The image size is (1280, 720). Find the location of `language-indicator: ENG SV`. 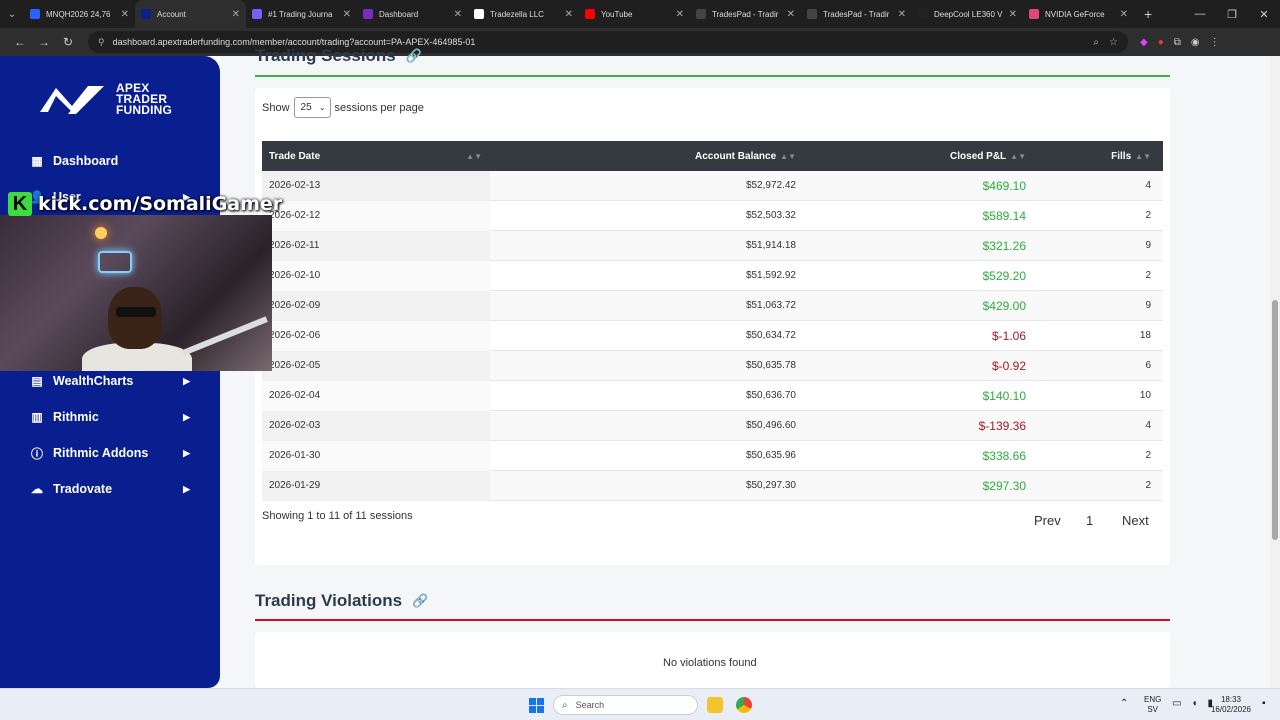

language-indicator: ENG SV is located at coordinates (1152, 705).